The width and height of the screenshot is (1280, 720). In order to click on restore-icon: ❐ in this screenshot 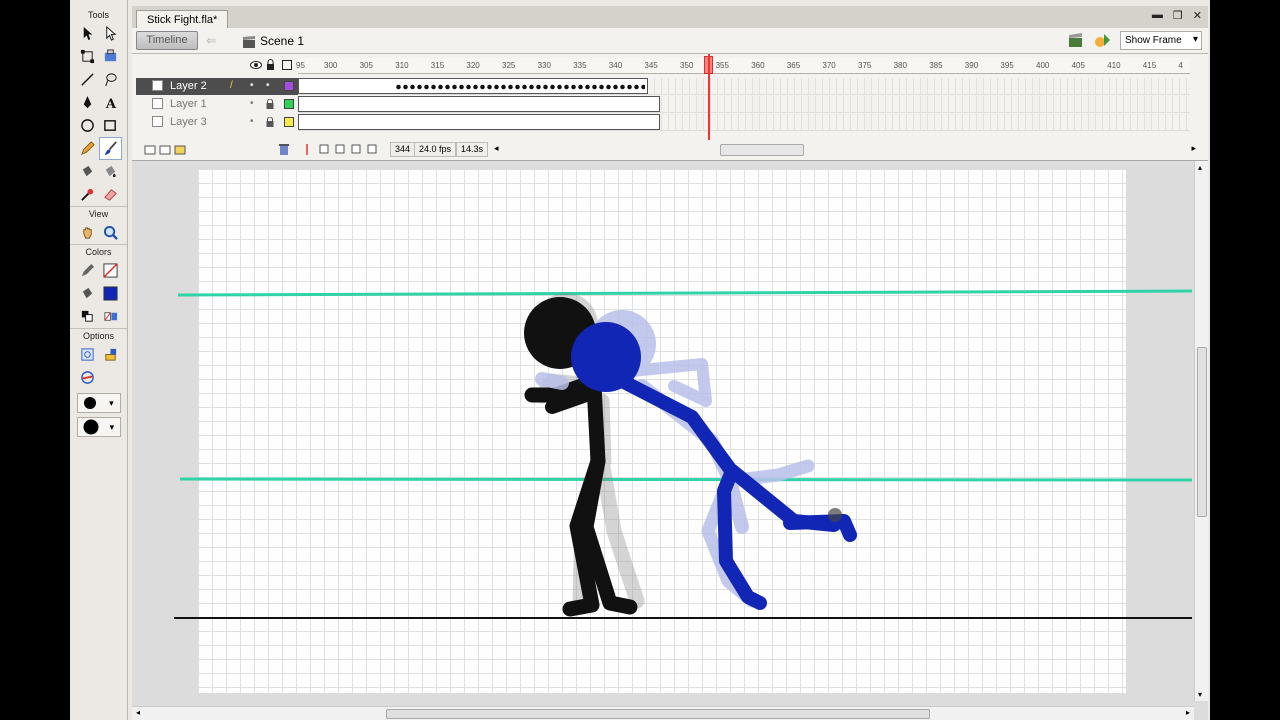, I will do `click(1178, 15)`.